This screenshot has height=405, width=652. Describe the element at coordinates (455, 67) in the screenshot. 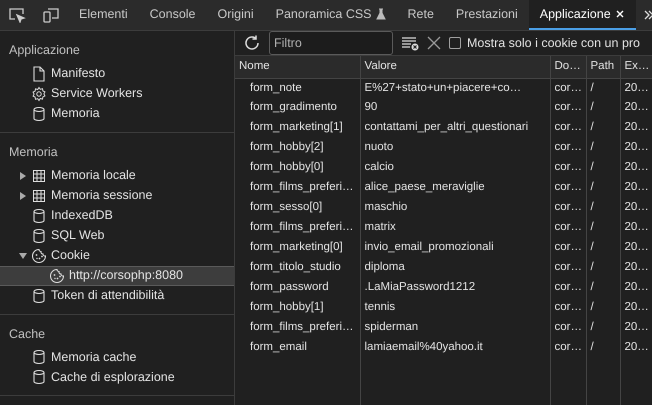

I see `column-header: Valore` at that location.